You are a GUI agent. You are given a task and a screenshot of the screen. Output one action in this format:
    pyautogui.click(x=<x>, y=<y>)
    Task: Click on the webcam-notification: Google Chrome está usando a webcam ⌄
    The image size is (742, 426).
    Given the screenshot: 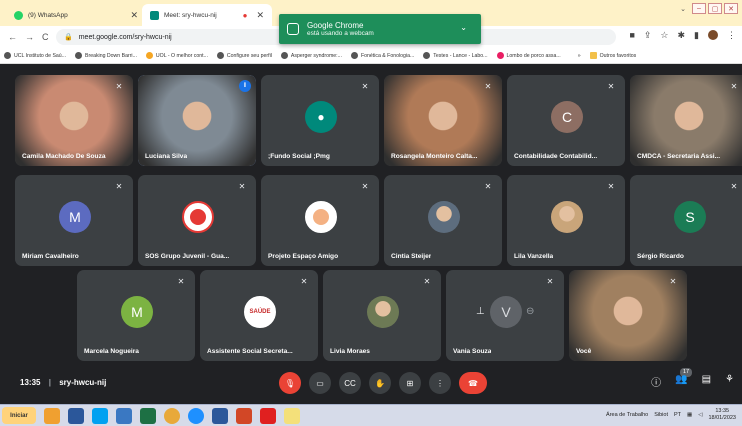 What is the action you would take?
    pyautogui.click(x=380, y=29)
    